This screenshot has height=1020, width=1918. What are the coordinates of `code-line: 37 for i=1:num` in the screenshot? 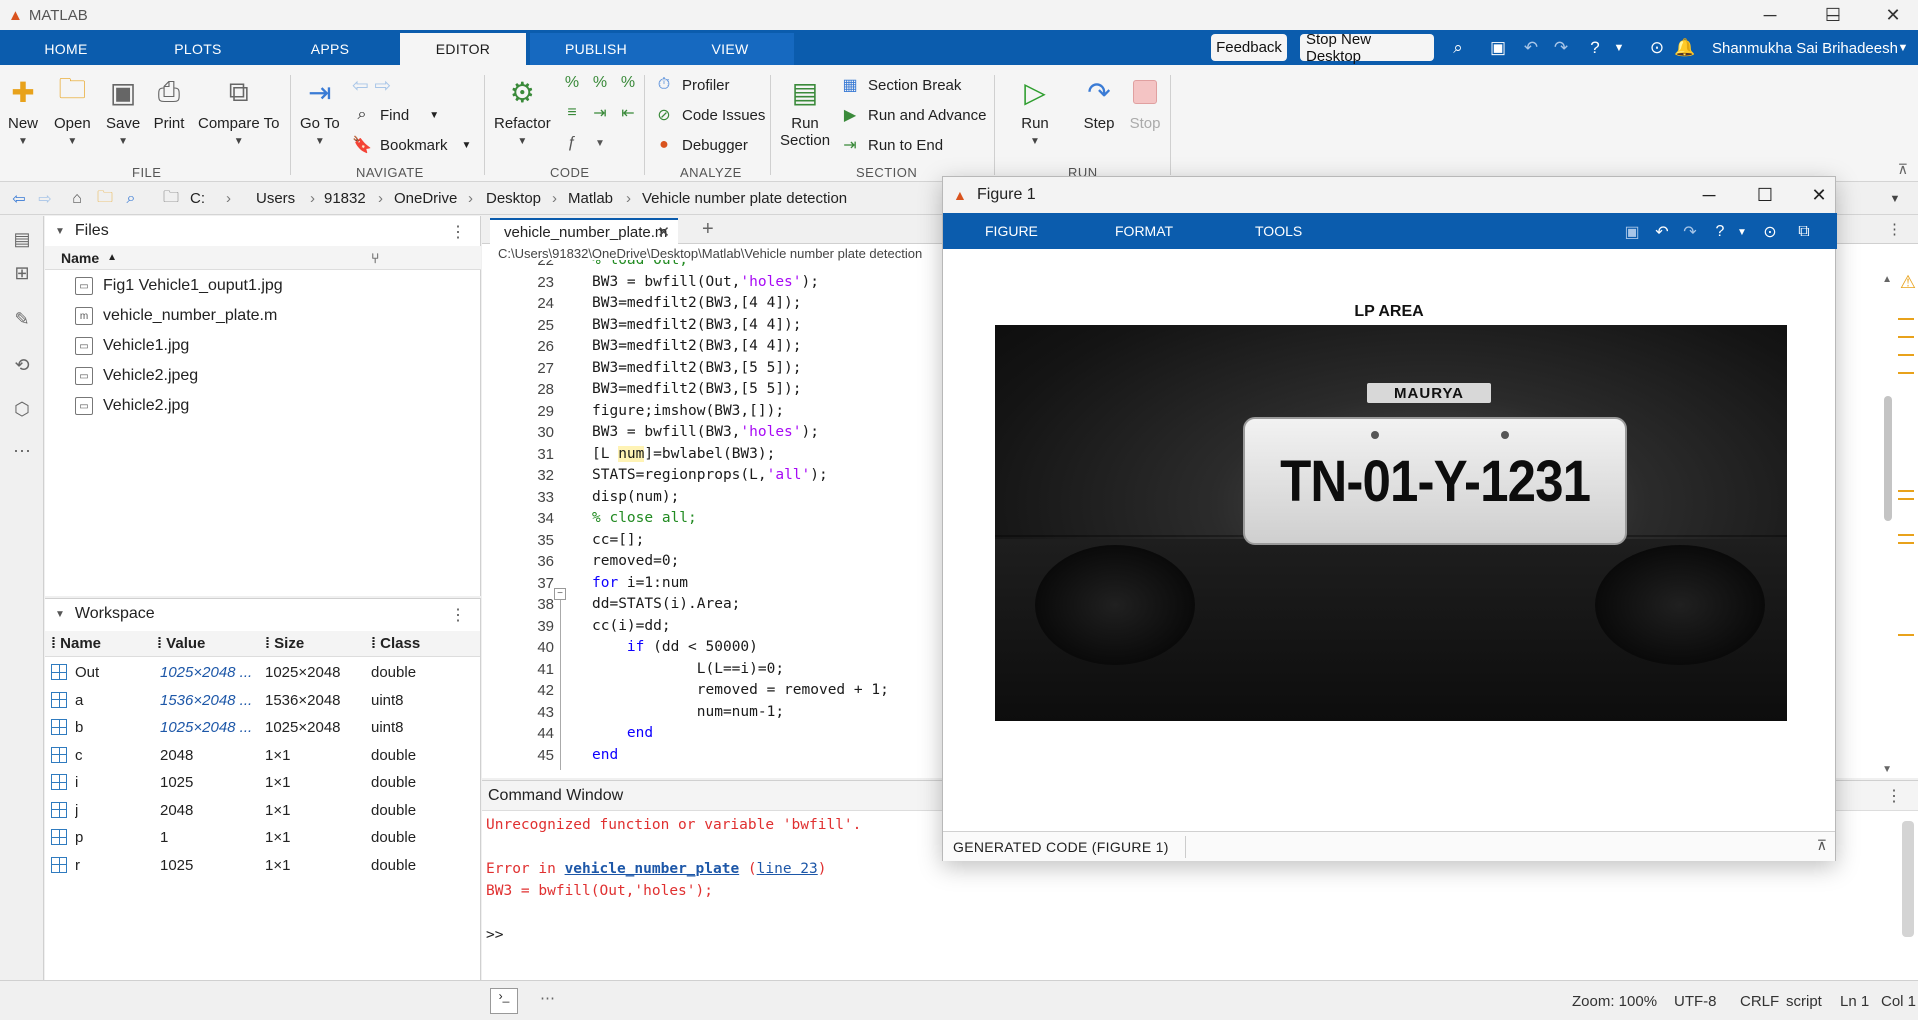 It's located at (712, 586).